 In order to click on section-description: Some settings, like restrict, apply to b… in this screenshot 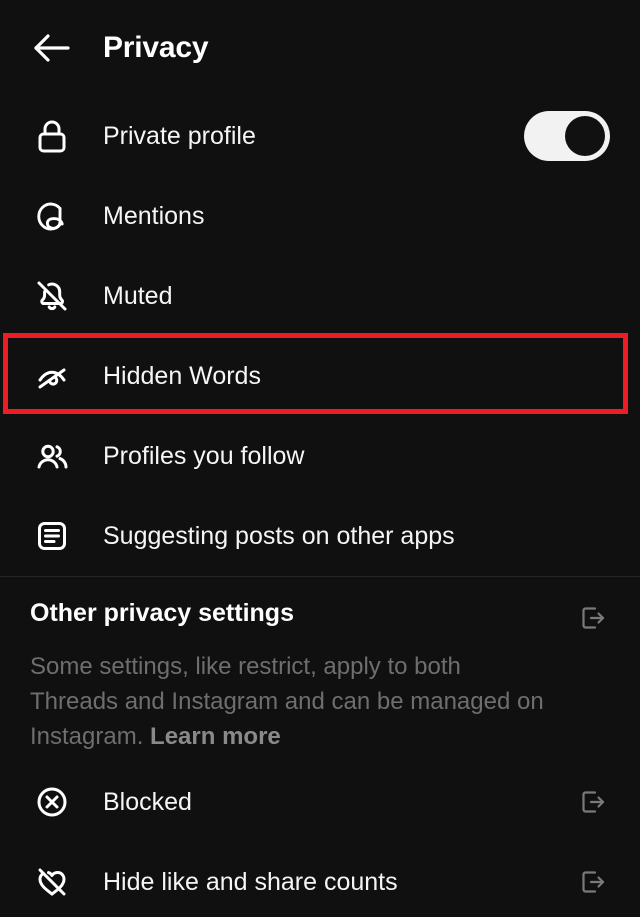, I will do `click(290, 701)`.